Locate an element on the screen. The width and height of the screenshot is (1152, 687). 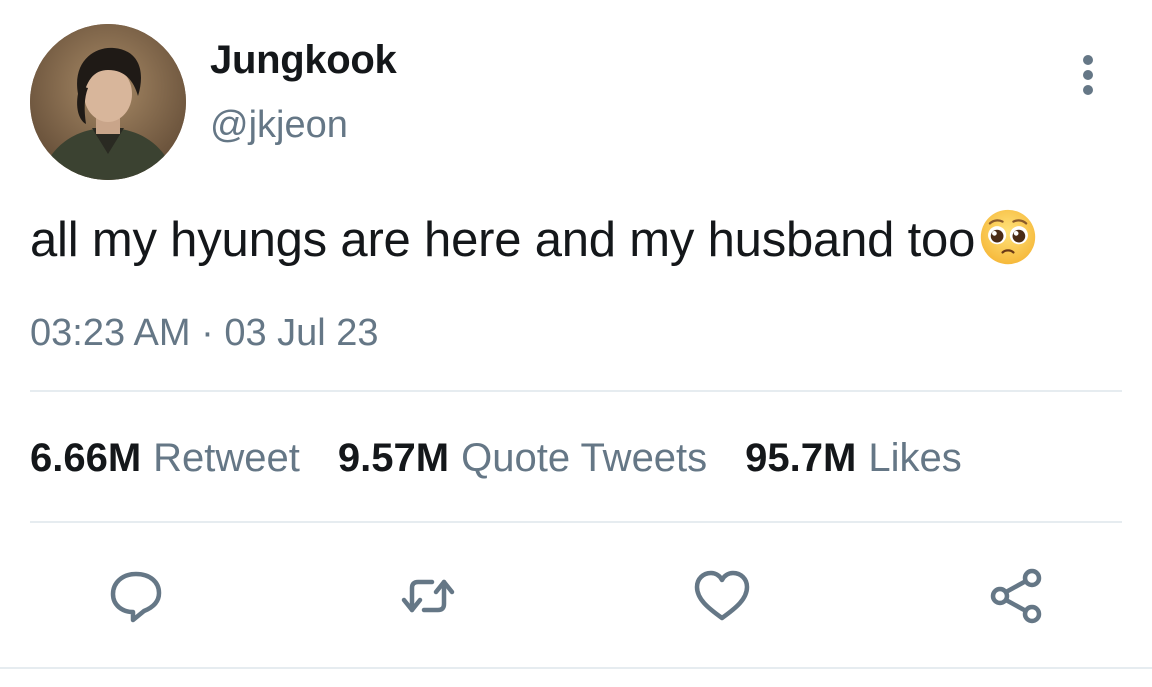
heart-icon is located at coordinates (722, 595).